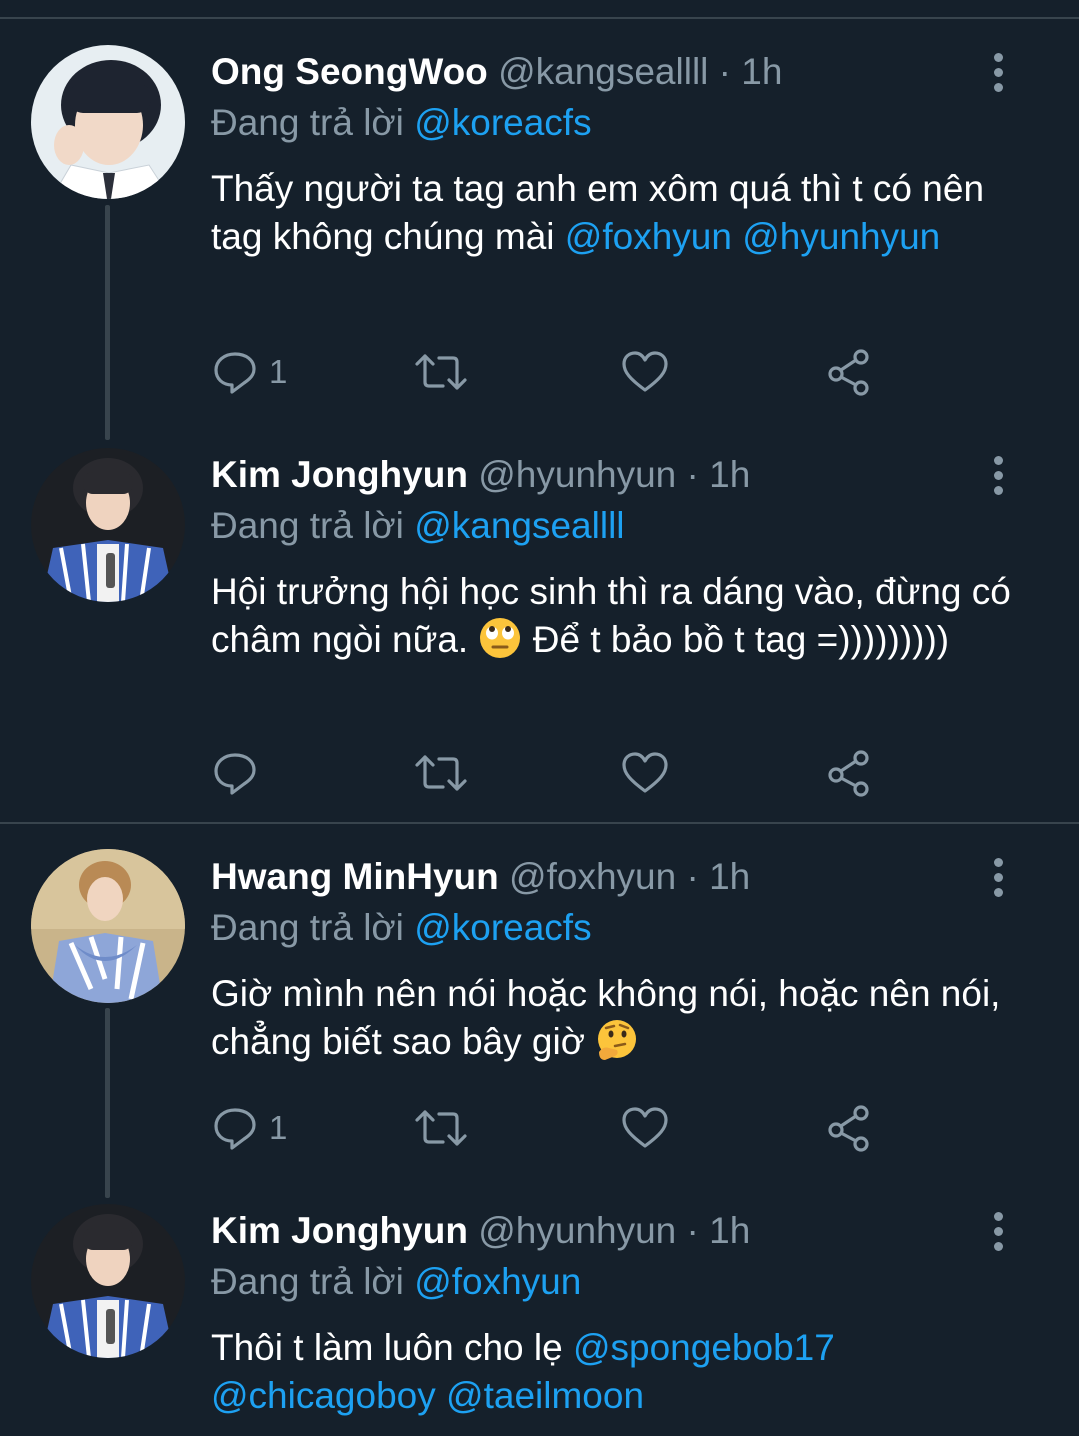 This screenshot has width=1079, height=1436. What do you see at coordinates (323, 1395) in the screenshot?
I see `mention-link: @chicagoboy` at bounding box center [323, 1395].